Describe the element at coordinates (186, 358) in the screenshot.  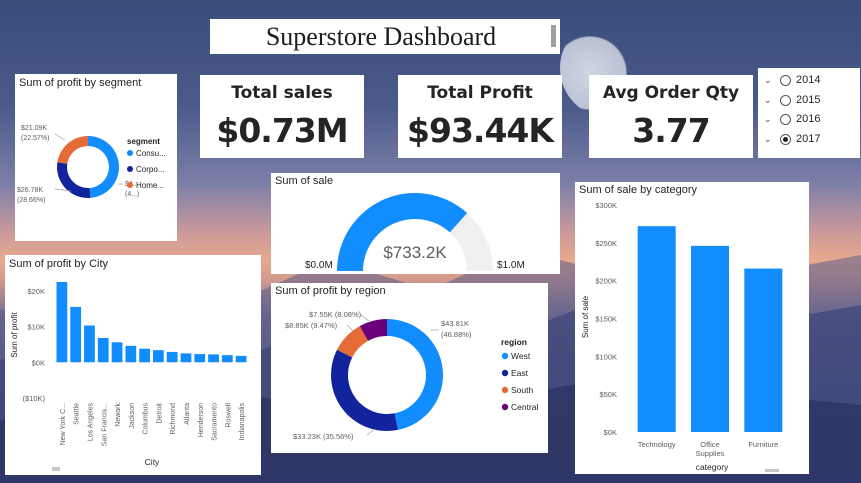
I see `bar-atlanta` at that location.